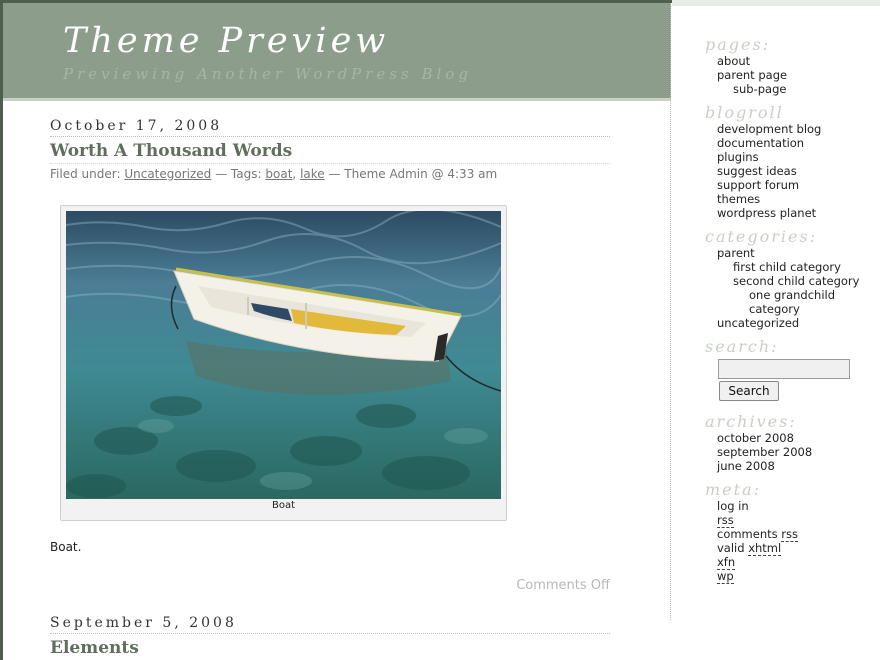  I want to click on pages-list: about parent page sub-page, so click(791, 75).